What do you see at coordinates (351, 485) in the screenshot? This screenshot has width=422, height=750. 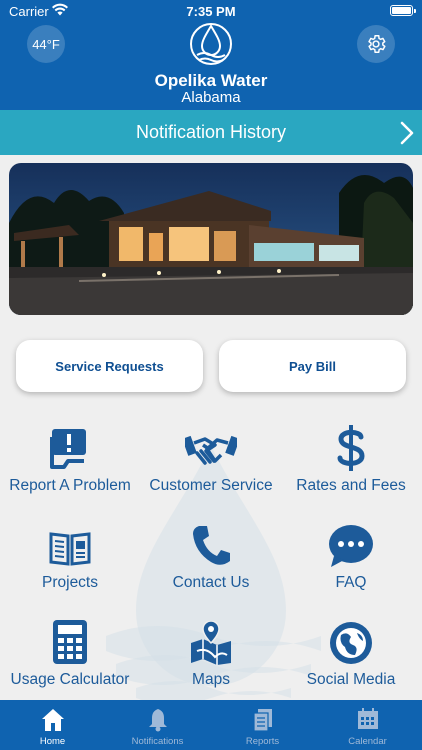 I see `rates-fees-label: Rates and Fees` at bounding box center [351, 485].